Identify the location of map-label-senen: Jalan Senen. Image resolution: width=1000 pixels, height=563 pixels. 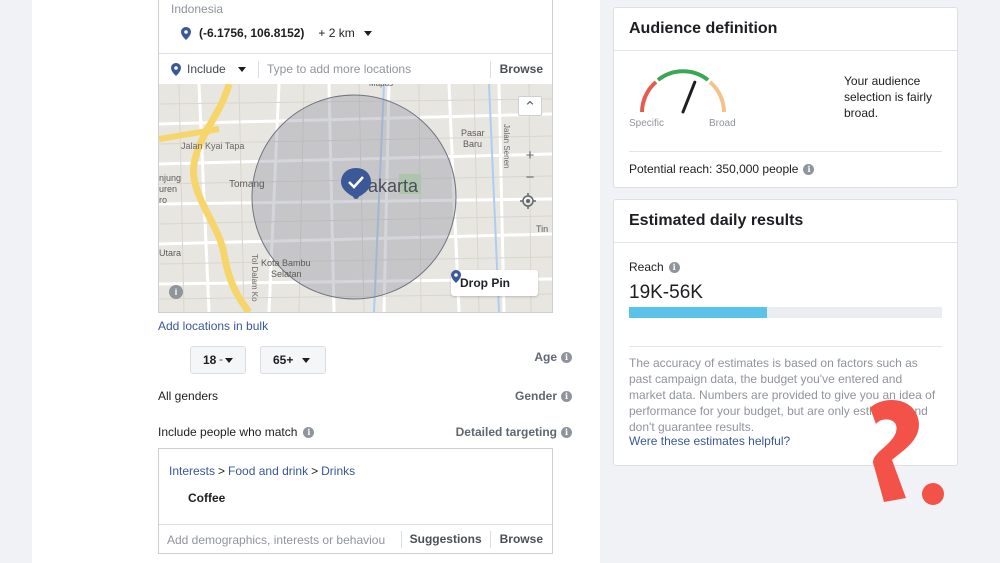
(506, 146).